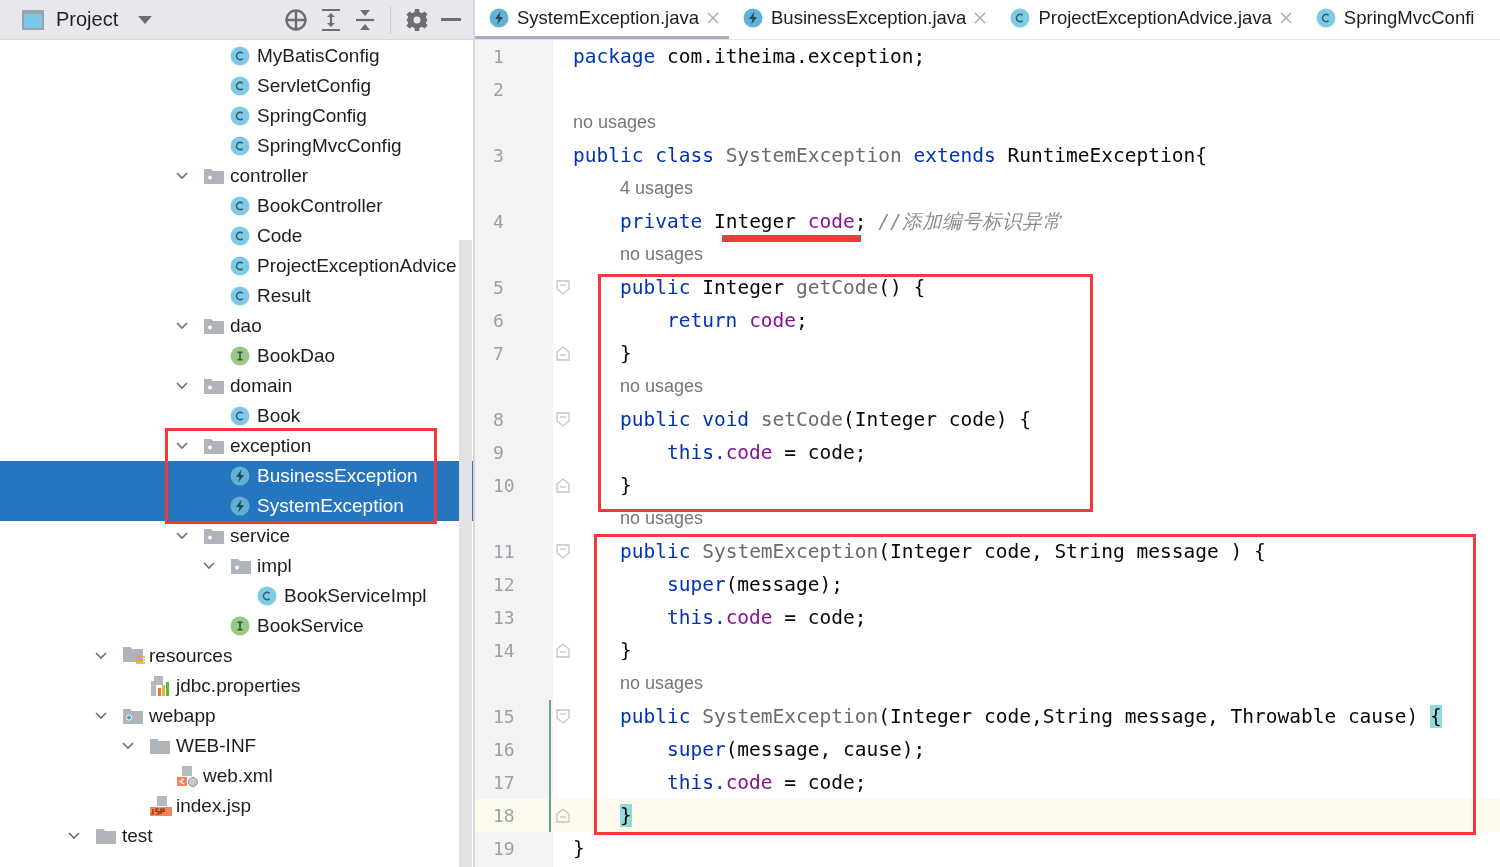 The width and height of the screenshot is (1500, 867). What do you see at coordinates (260, 536) in the screenshot?
I see `tree-item: service` at bounding box center [260, 536].